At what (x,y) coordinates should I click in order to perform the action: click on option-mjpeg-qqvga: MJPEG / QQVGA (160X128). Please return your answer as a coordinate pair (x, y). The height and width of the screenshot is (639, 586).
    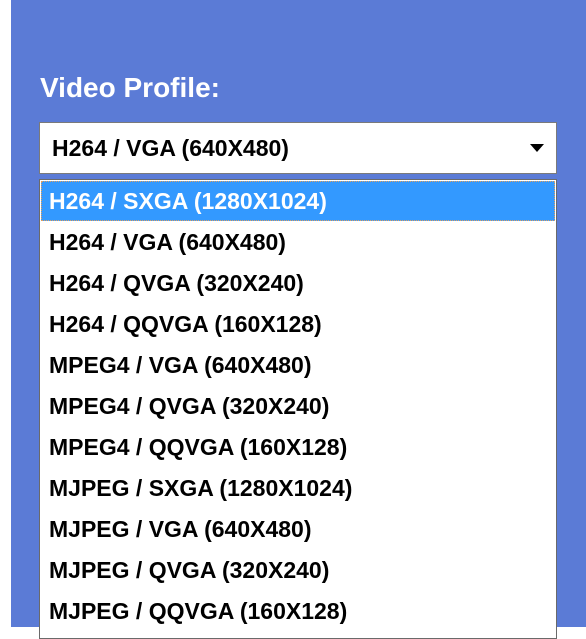
    Looking at the image, I should click on (298, 611).